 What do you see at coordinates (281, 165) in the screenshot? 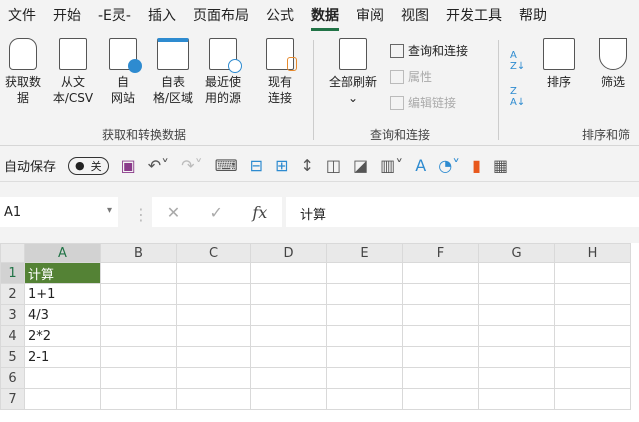
I see `column-width-icon: ⊞` at bounding box center [281, 165].